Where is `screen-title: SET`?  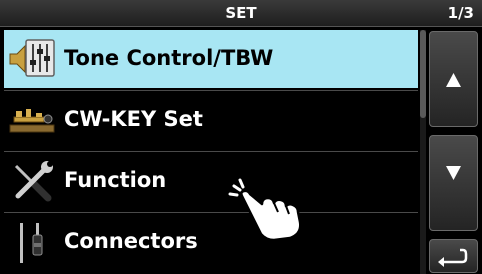 screen-title: SET is located at coordinates (241, 13).